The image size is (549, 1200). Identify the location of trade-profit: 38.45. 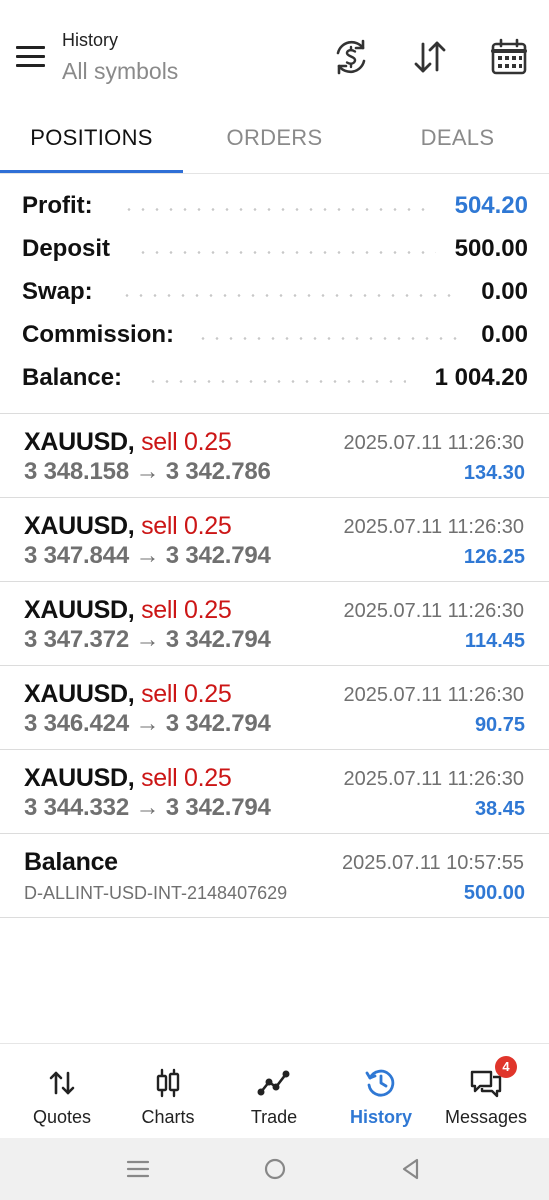
(499, 809).